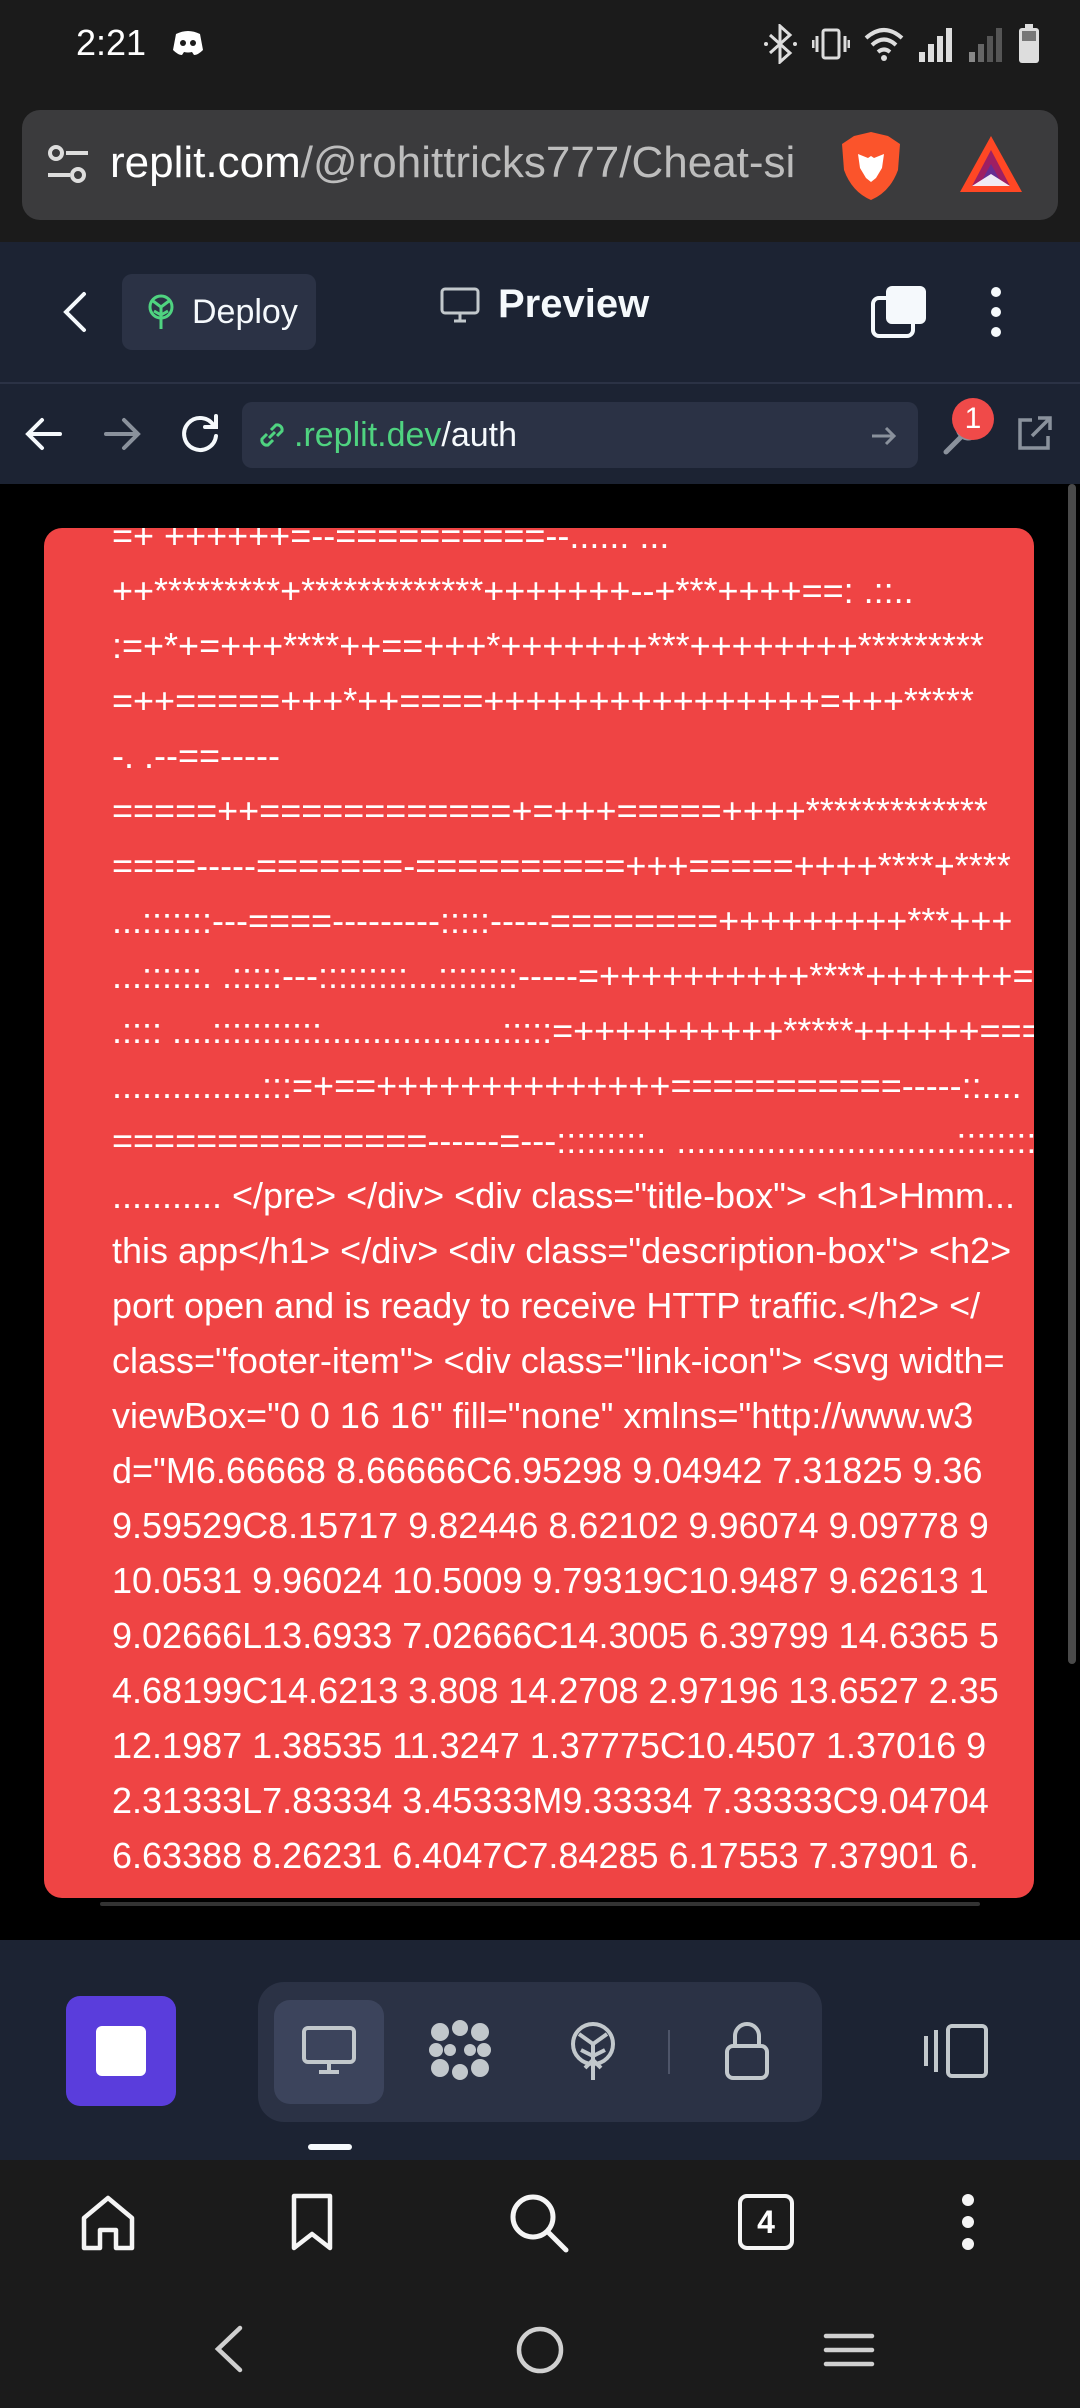  I want to click on status-bar: 2:21, so click(540, 45).